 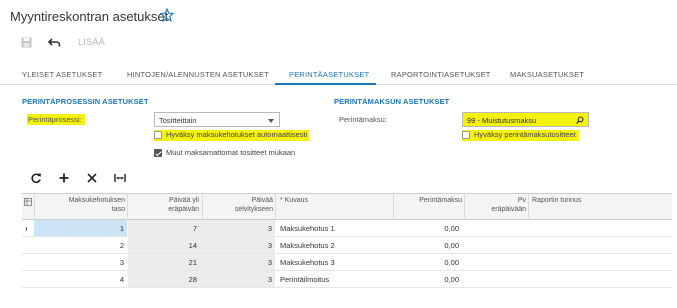 What do you see at coordinates (338, 44) in the screenshot?
I see `toolbar: LISÄÄ` at bounding box center [338, 44].